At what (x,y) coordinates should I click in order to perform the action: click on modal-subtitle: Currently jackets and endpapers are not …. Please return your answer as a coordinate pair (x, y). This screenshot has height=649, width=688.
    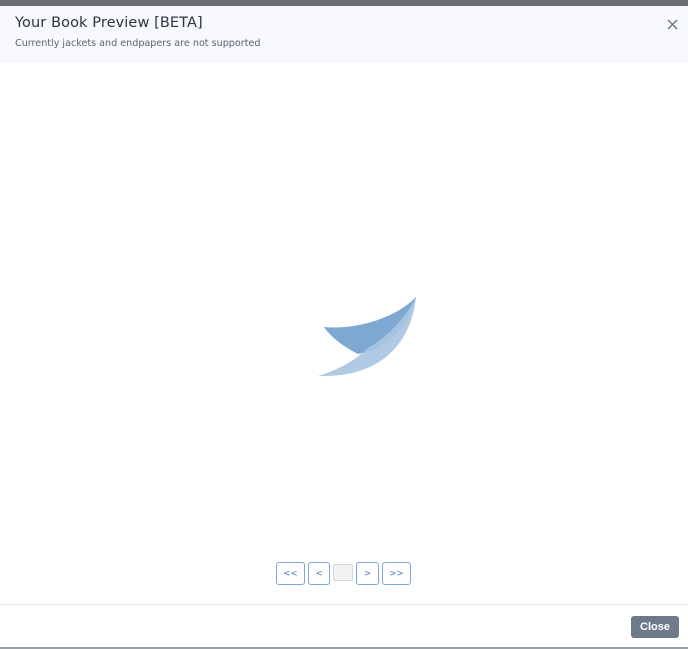
    Looking at the image, I should click on (138, 43).